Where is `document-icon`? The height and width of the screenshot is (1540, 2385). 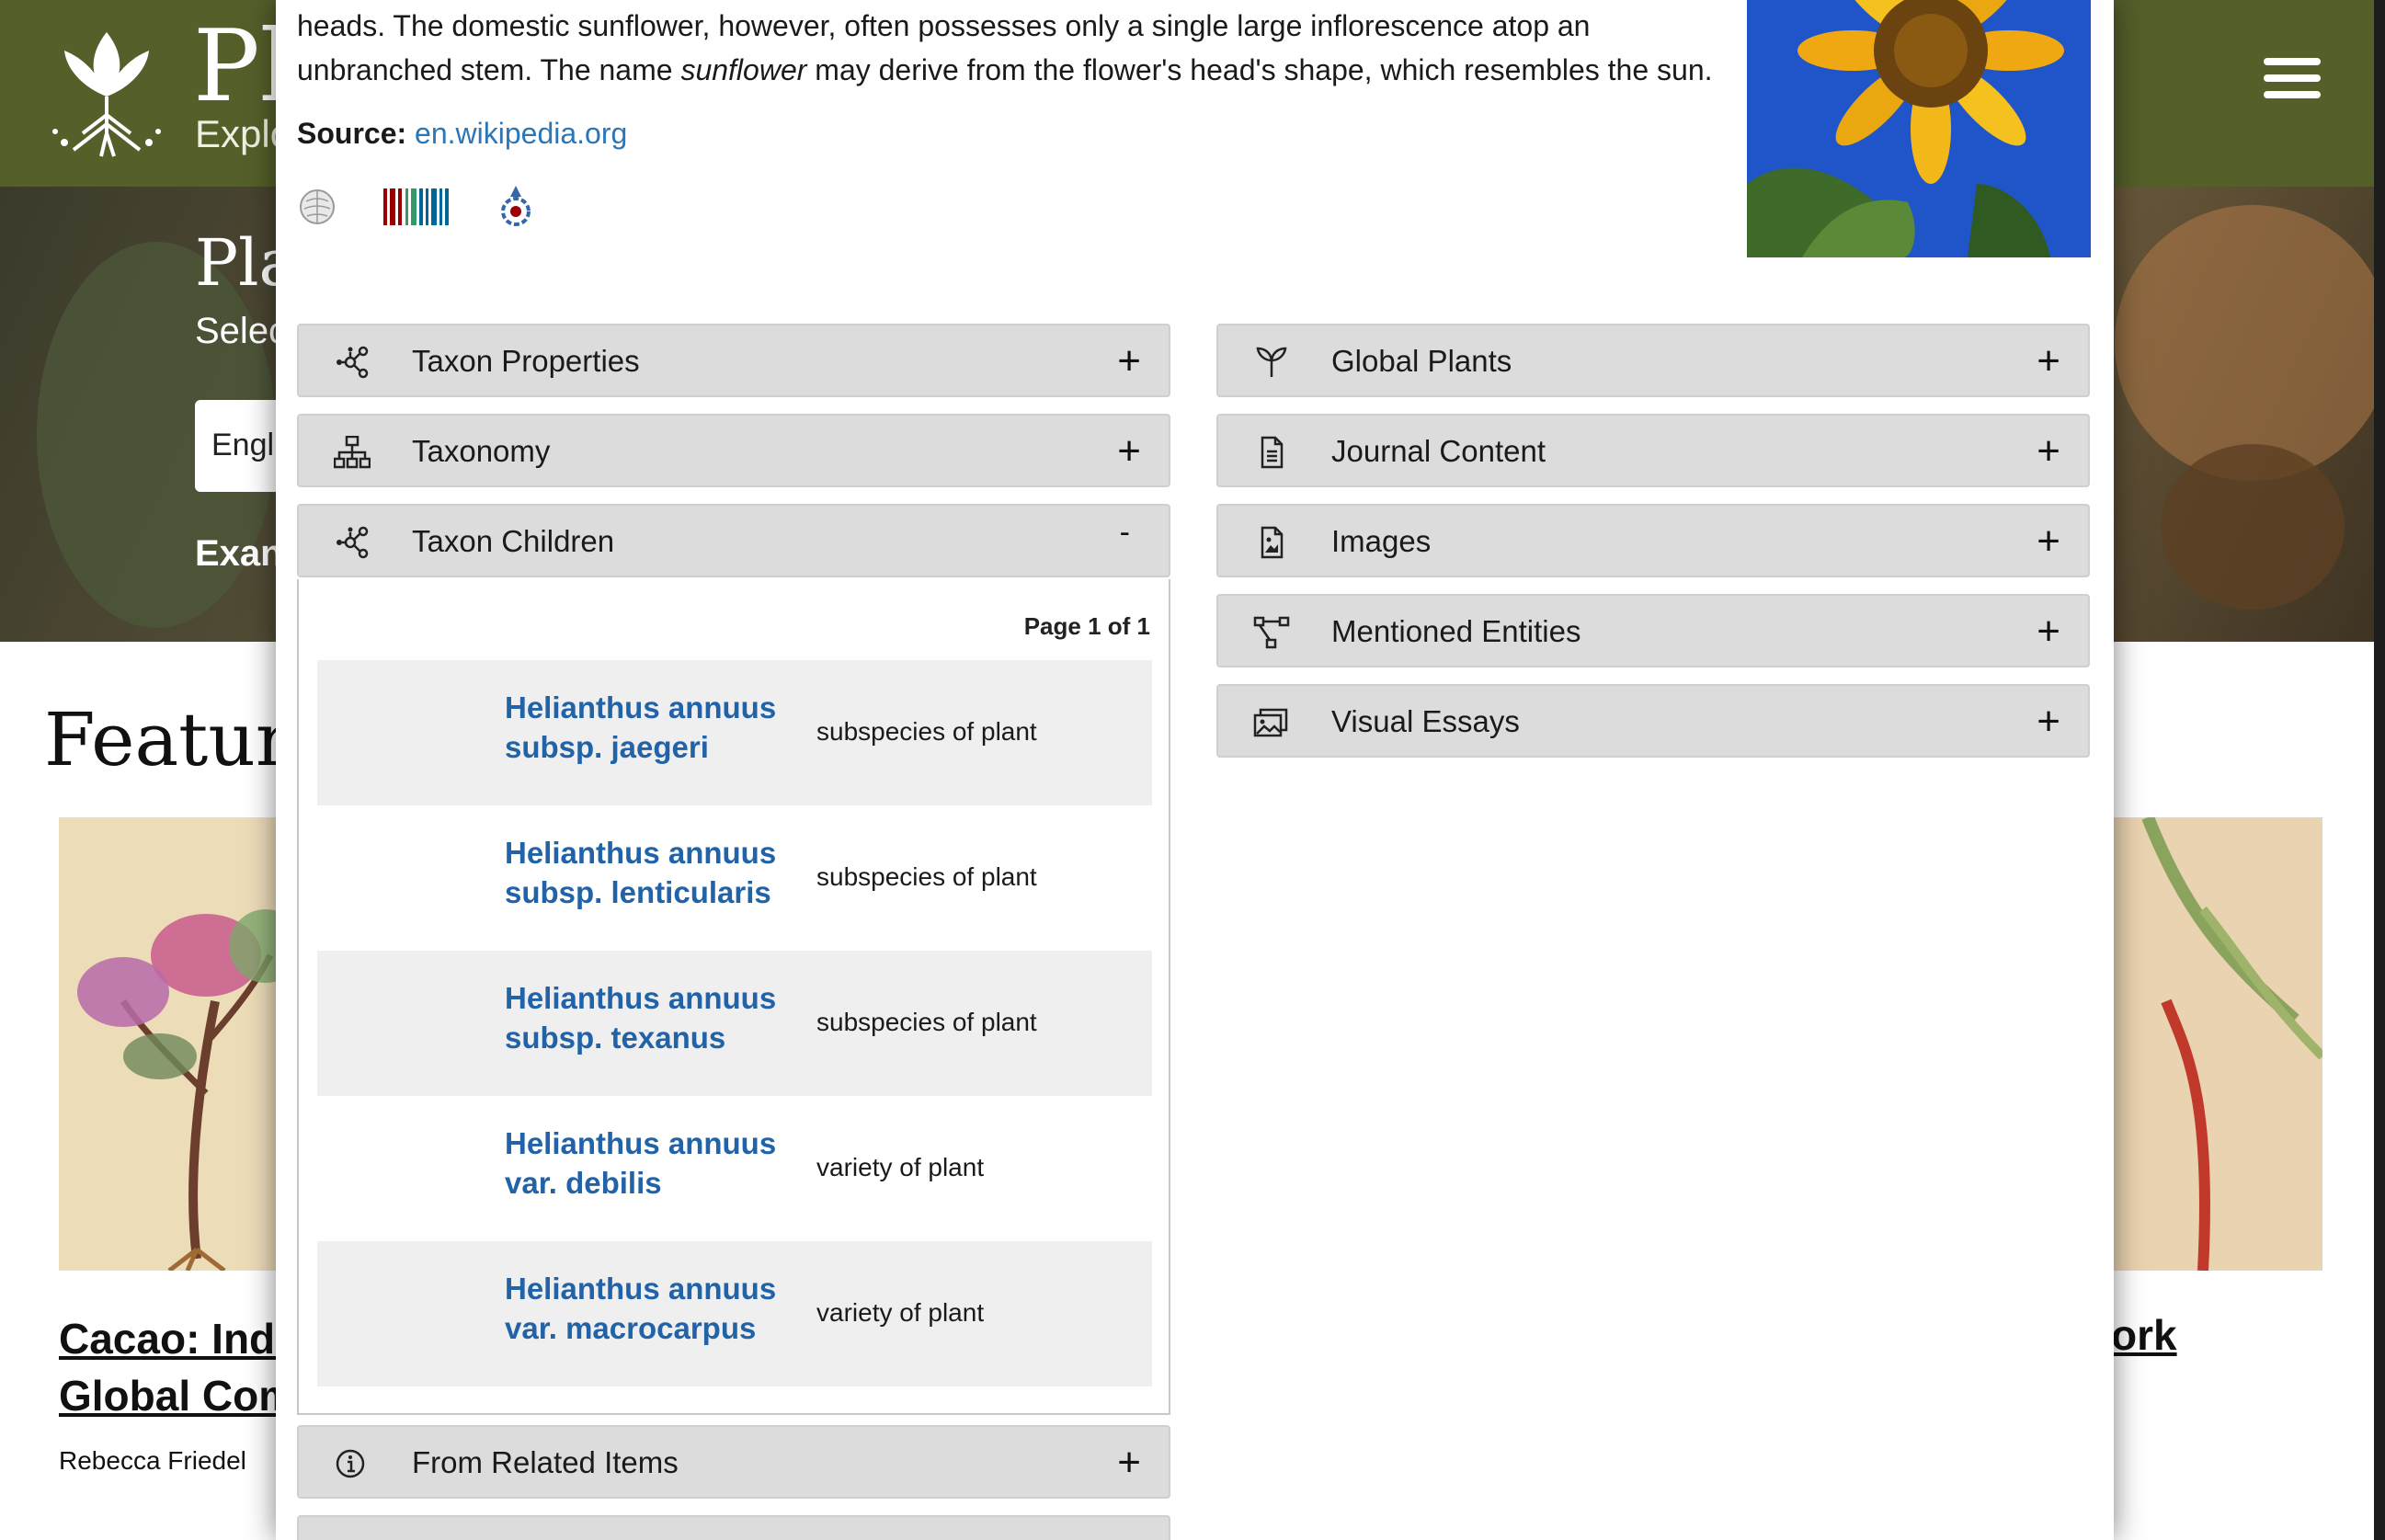
document-icon is located at coordinates (1272, 452).